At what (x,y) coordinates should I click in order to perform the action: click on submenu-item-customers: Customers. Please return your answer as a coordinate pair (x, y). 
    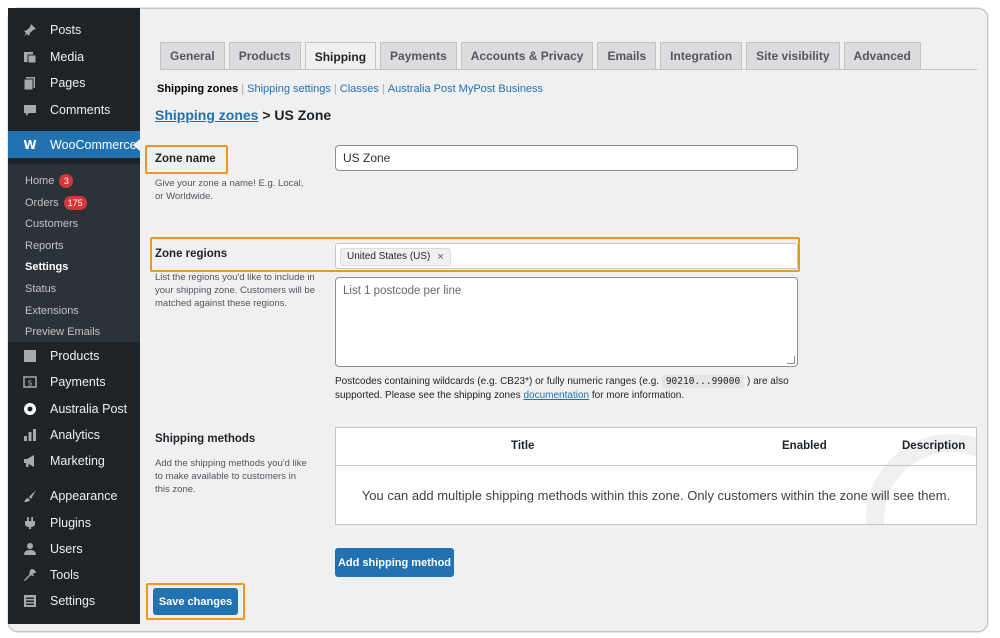
    Looking at the image, I should click on (51, 224).